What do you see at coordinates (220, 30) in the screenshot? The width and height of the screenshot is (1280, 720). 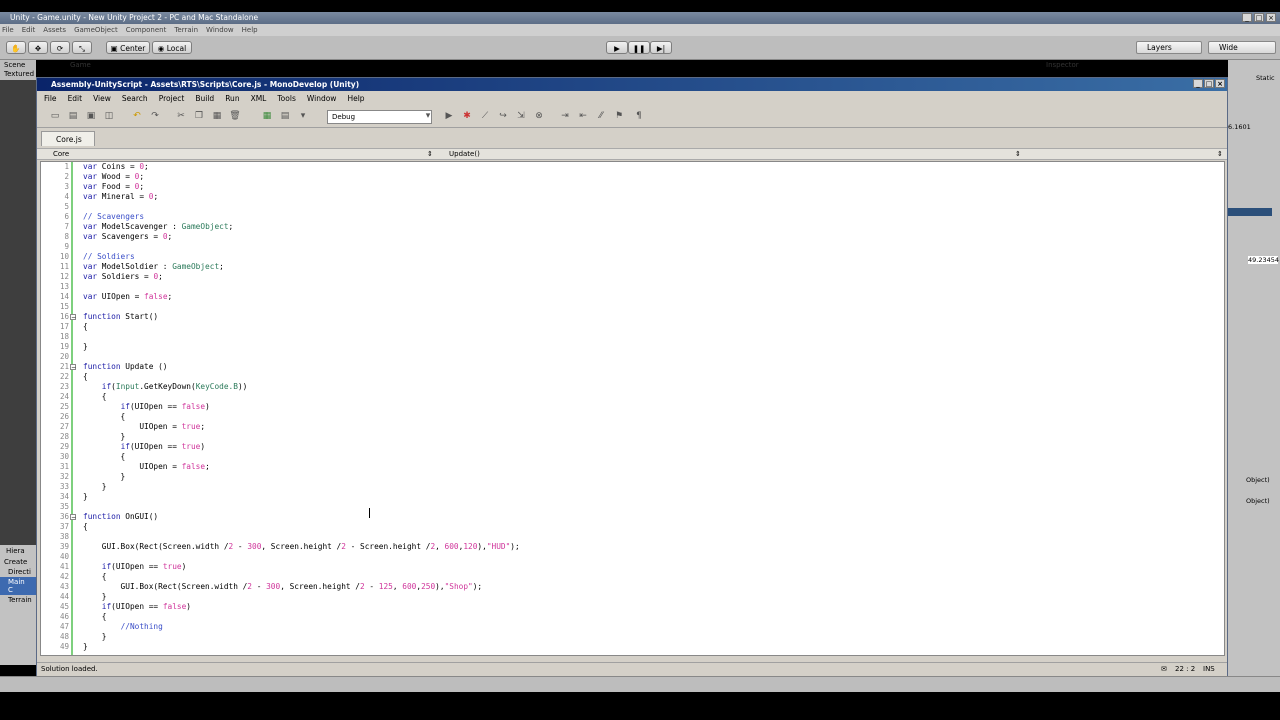 I see `unity-menu-window: Window` at bounding box center [220, 30].